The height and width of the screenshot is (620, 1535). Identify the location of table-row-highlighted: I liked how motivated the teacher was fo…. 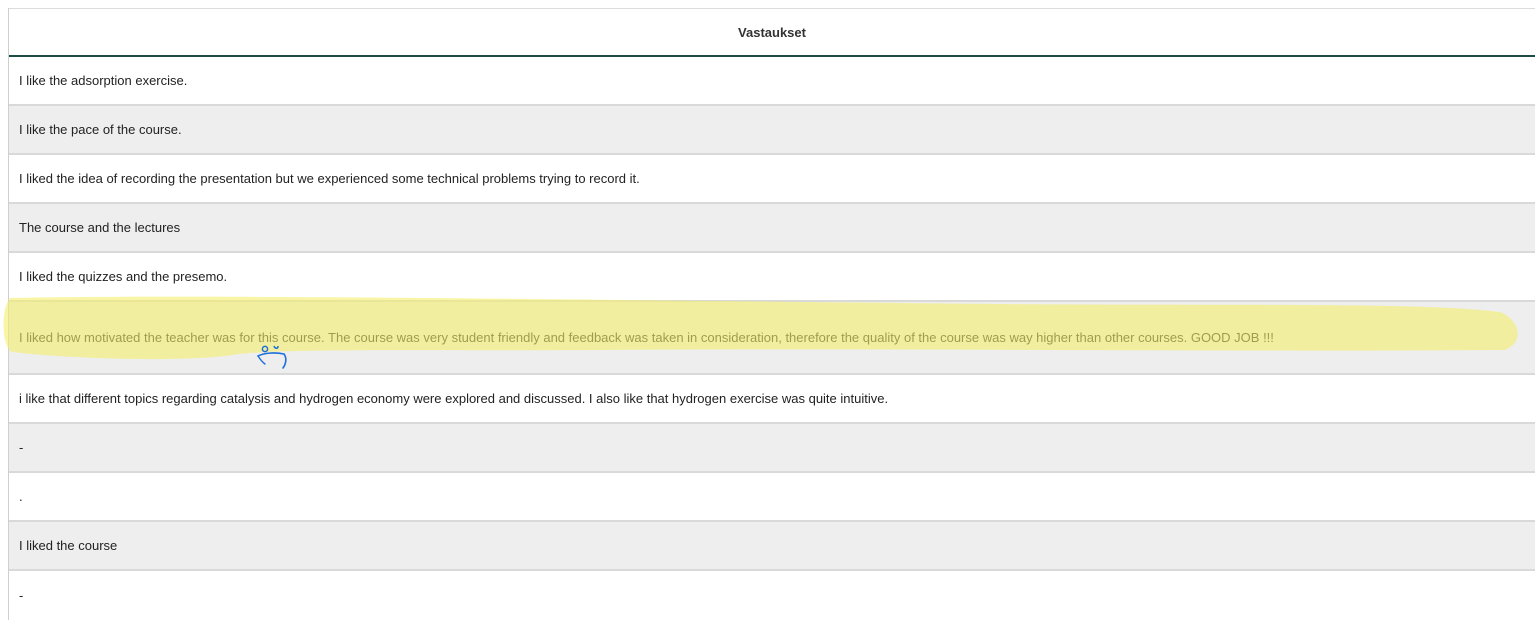
(772, 338).